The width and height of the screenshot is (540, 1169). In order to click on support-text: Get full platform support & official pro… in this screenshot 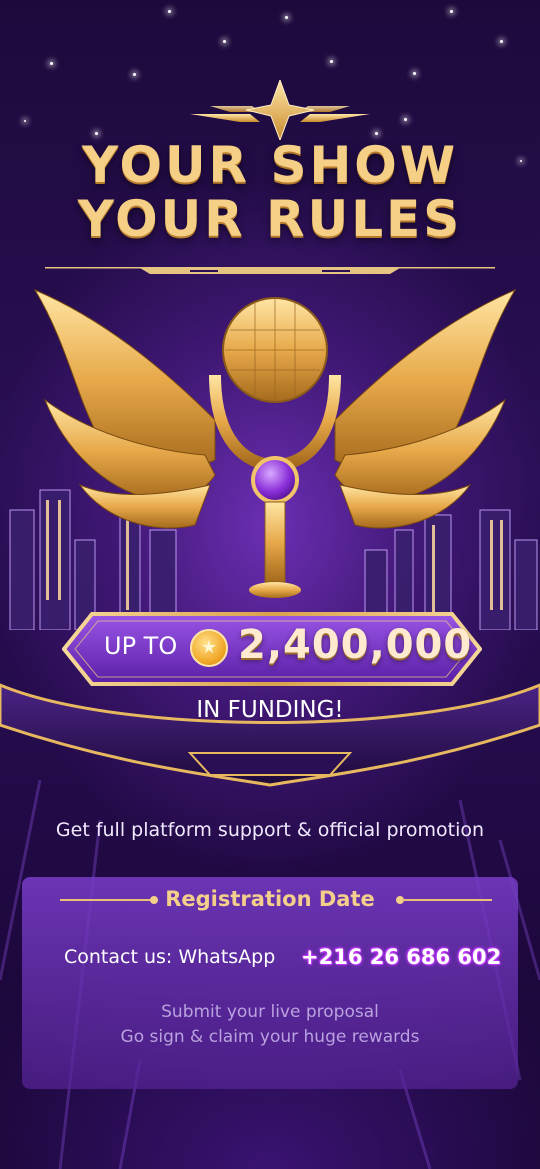, I will do `click(270, 830)`.